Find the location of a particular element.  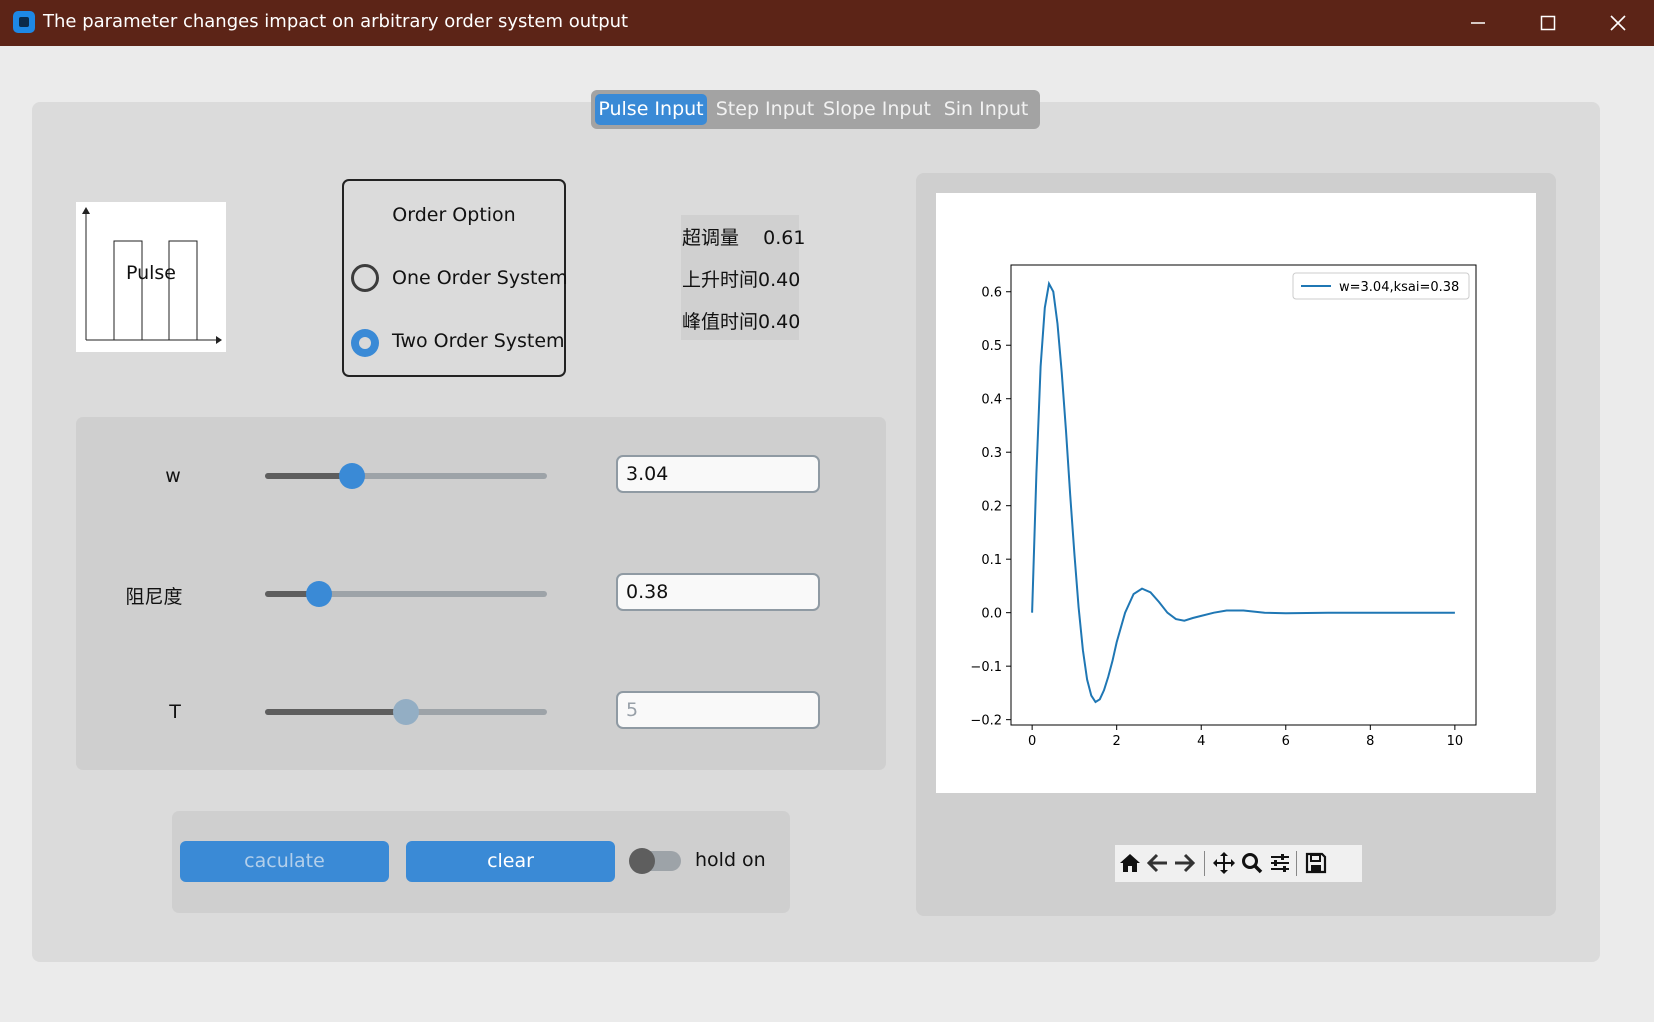

hold-on-switch is located at coordinates (655, 861).